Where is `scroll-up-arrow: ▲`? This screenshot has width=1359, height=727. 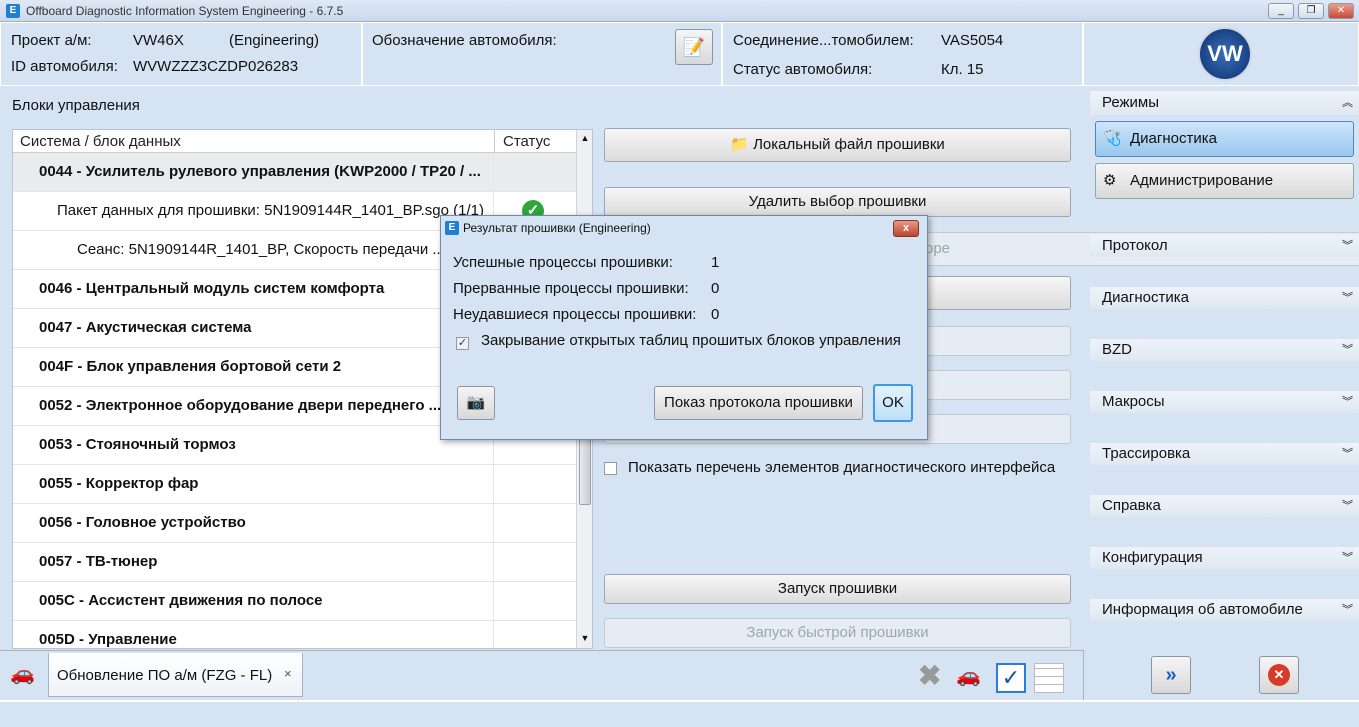
scroll-up-arrow: ▲ is located at coordinates (584, 138).